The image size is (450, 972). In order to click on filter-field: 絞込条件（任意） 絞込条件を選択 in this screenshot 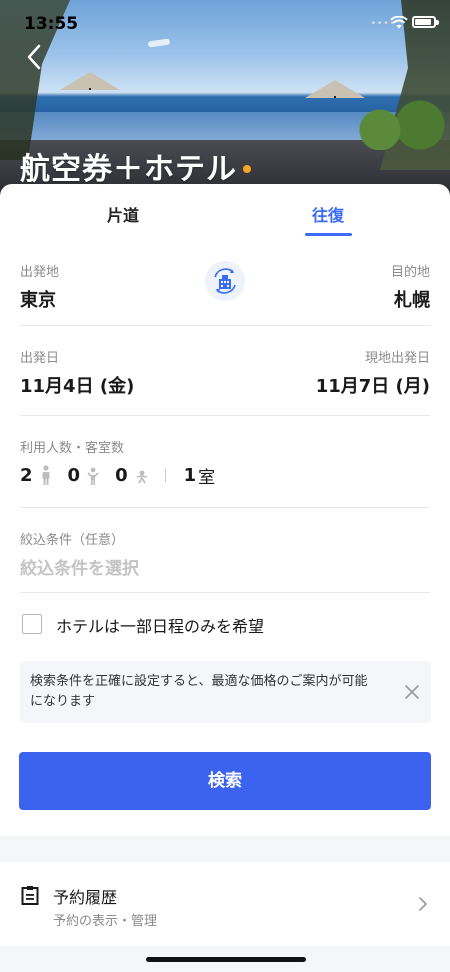, I will do `click(225, 554)`.